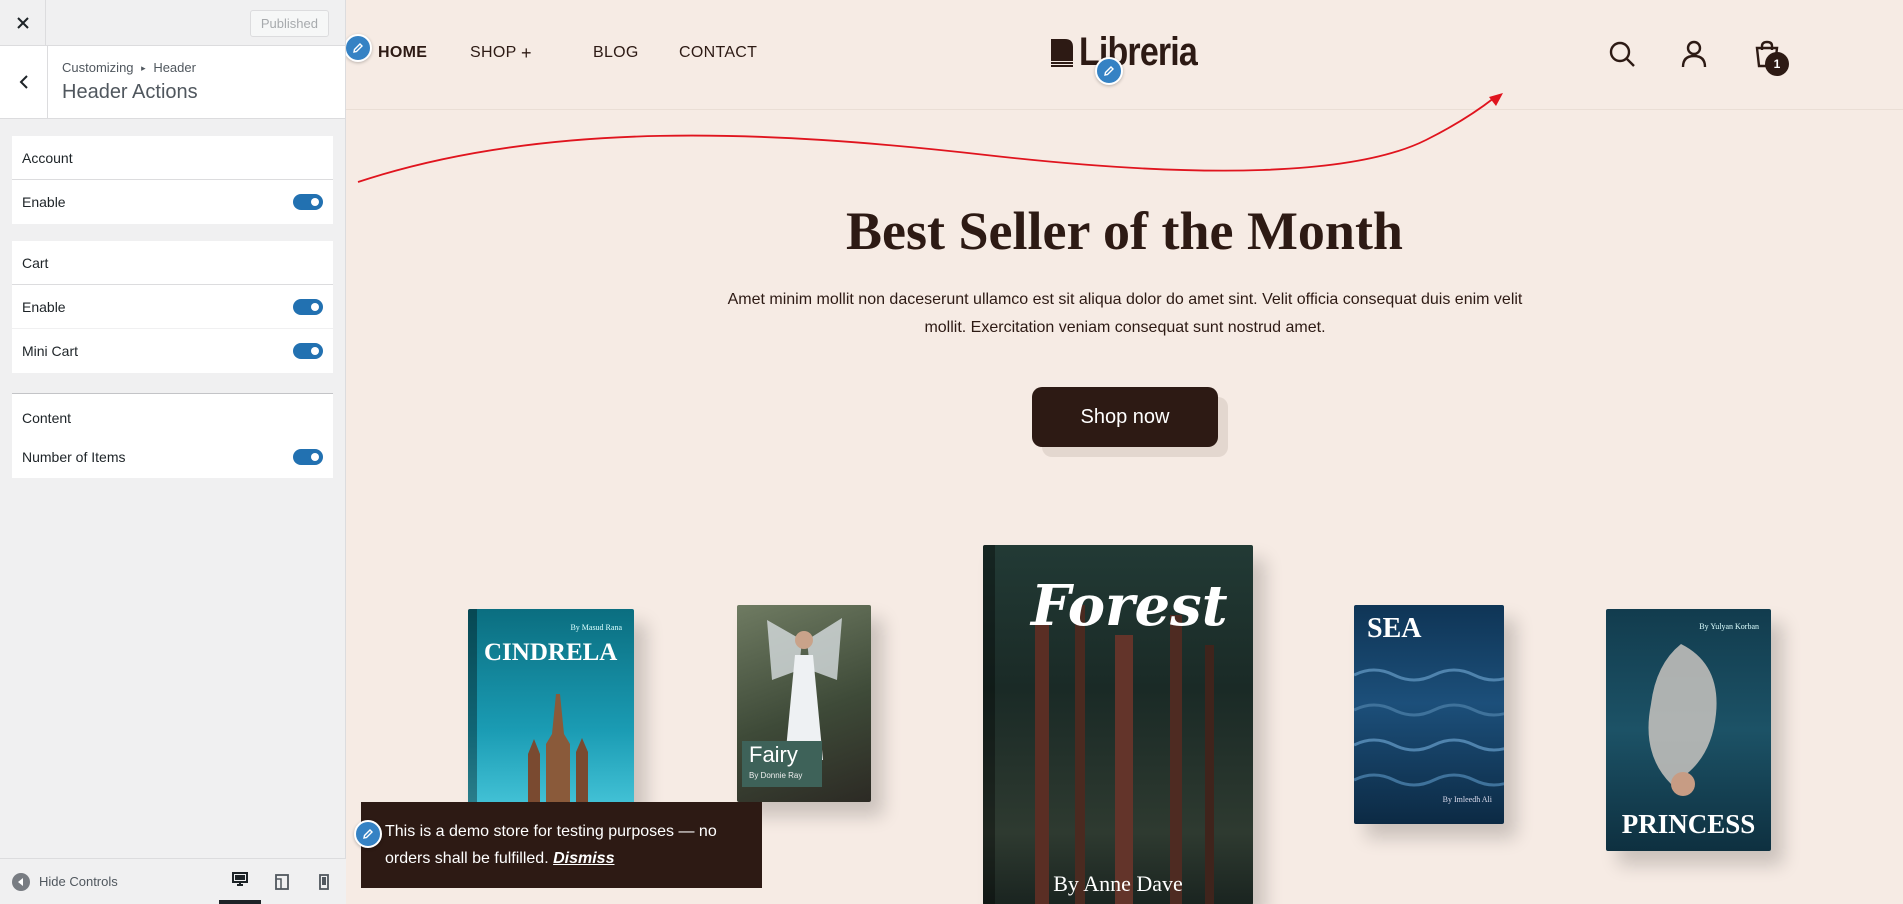 The width and height of the screenshot is (1903, 904). I want to click on edit-notice-shortcut, so click(368, 834).